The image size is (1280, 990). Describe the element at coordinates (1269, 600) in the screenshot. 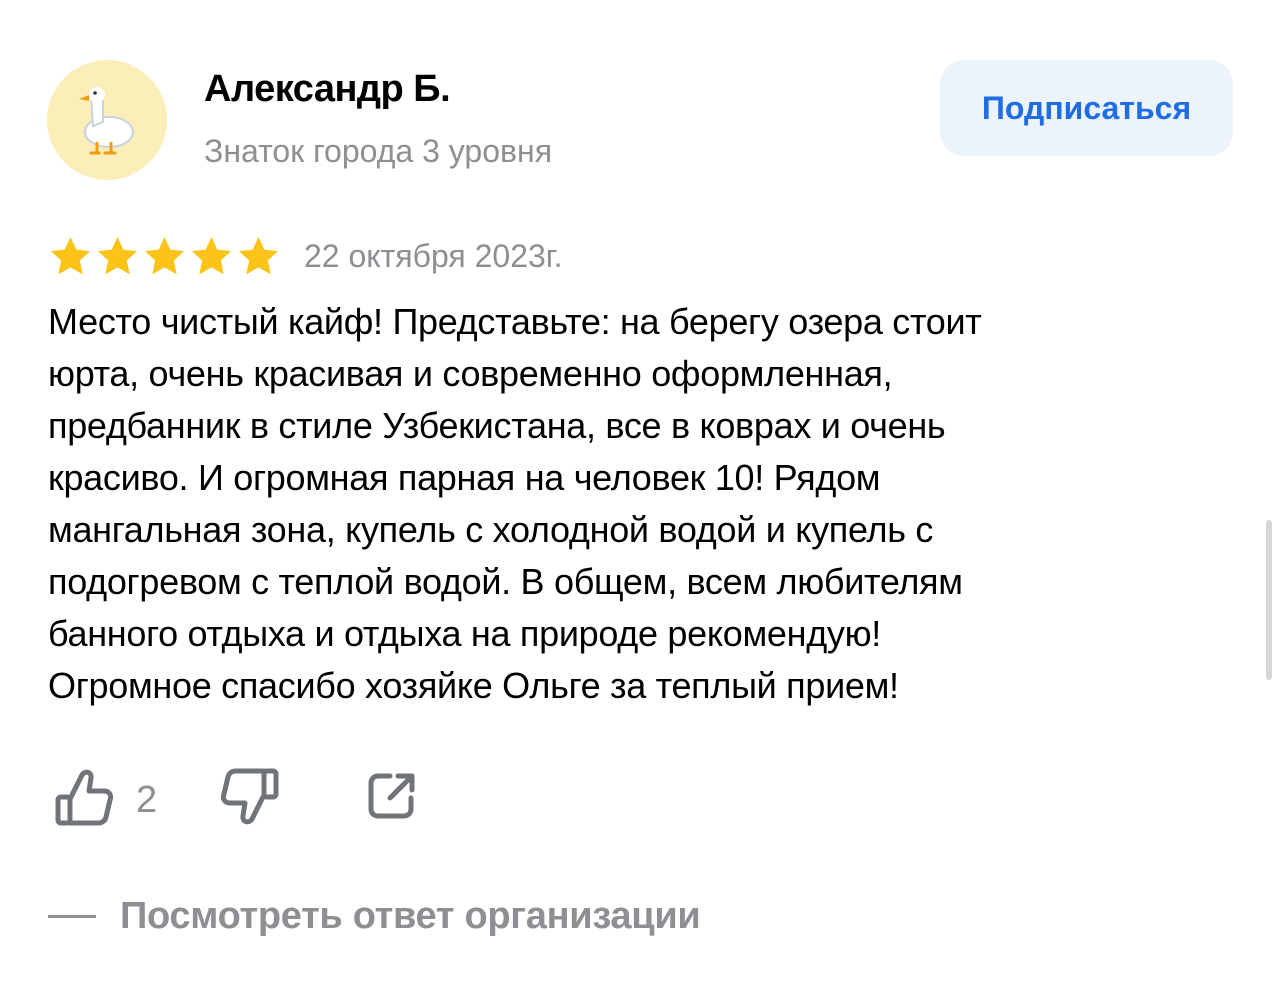

I see `scrollbar-thumb` at that location.